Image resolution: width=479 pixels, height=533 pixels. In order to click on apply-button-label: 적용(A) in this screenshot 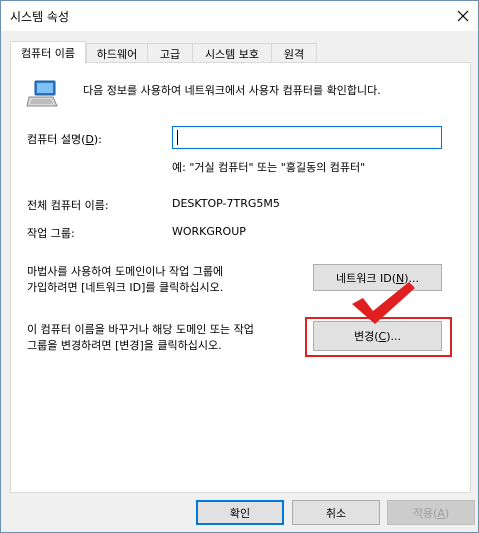, I will do `click(431, 513)`.